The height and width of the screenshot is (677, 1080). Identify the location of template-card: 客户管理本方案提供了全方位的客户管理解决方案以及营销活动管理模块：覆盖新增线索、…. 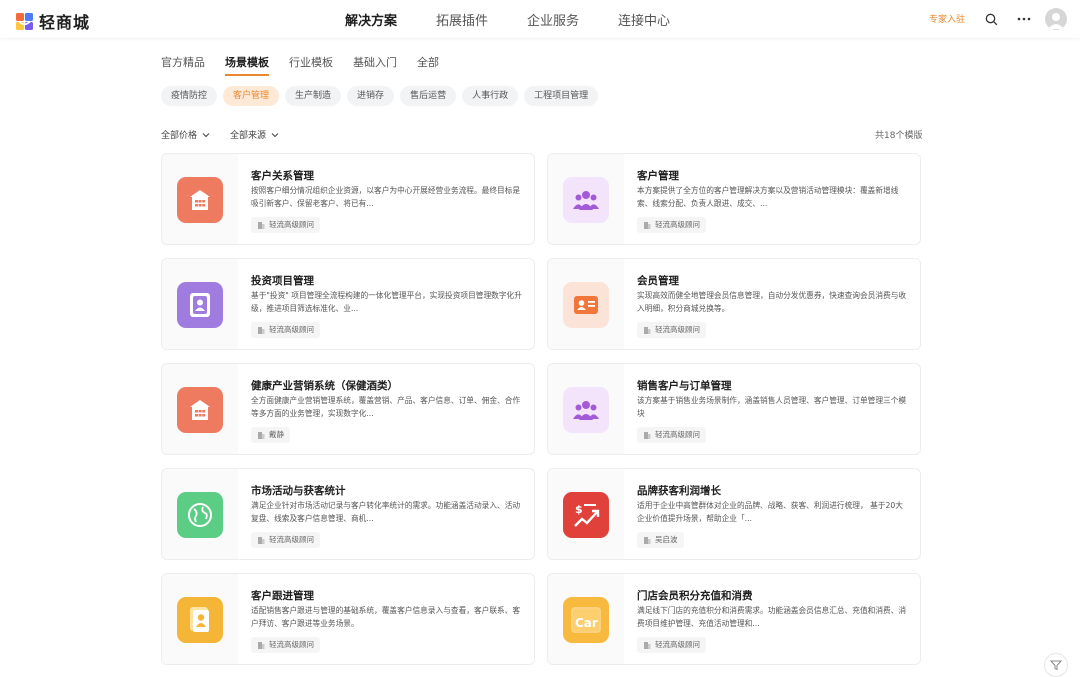
(734, 199).